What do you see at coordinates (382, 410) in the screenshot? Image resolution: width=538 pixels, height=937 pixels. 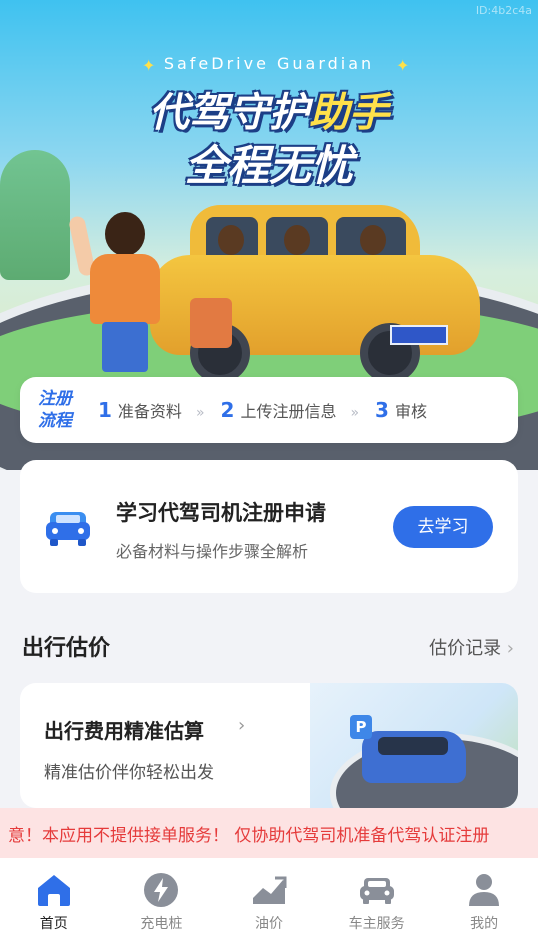 I see `step-number: 3` at bounding box center [382, 410].